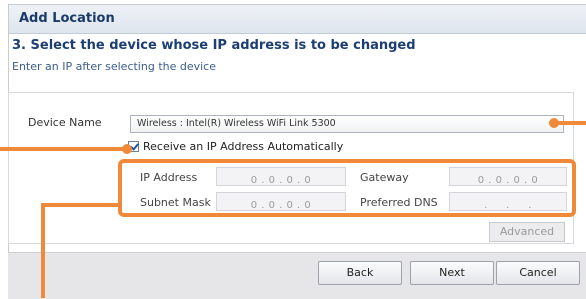 Image resolution: width=586 pixels, height=299 pixels. I want to click on next-button: Next, so click(452, 273).